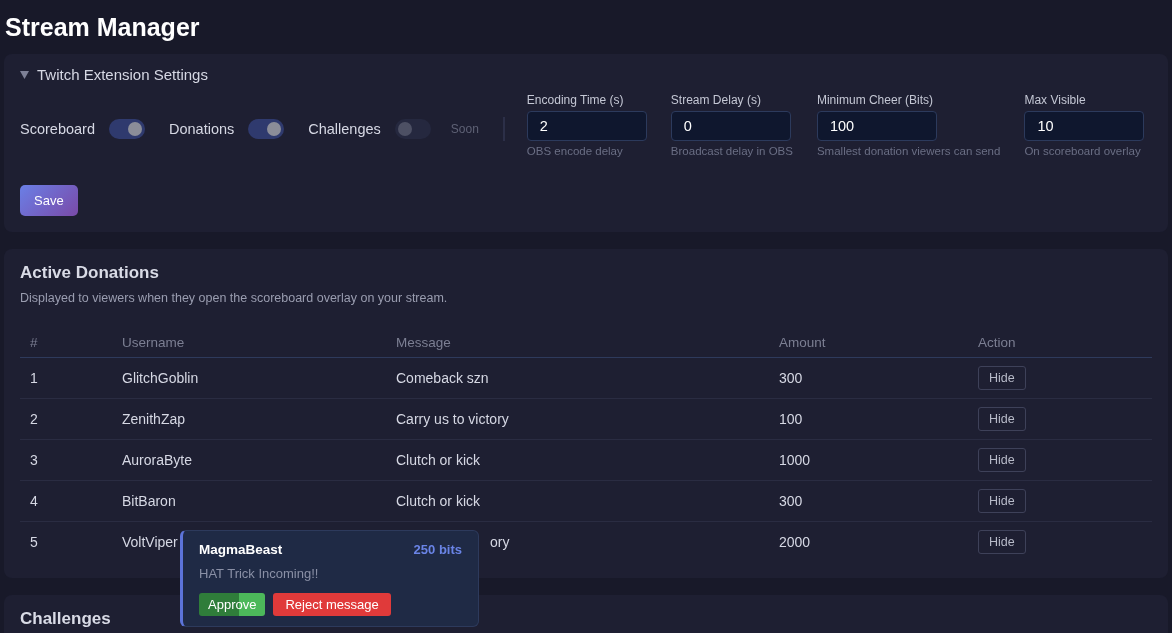 The width and height of the screenshot is (1172, 633). What do you see at coordinates (875, 100) in the screenshot?
I see `field-label: Minimum Cheer (Bits)` at bounding box center [875, 100].